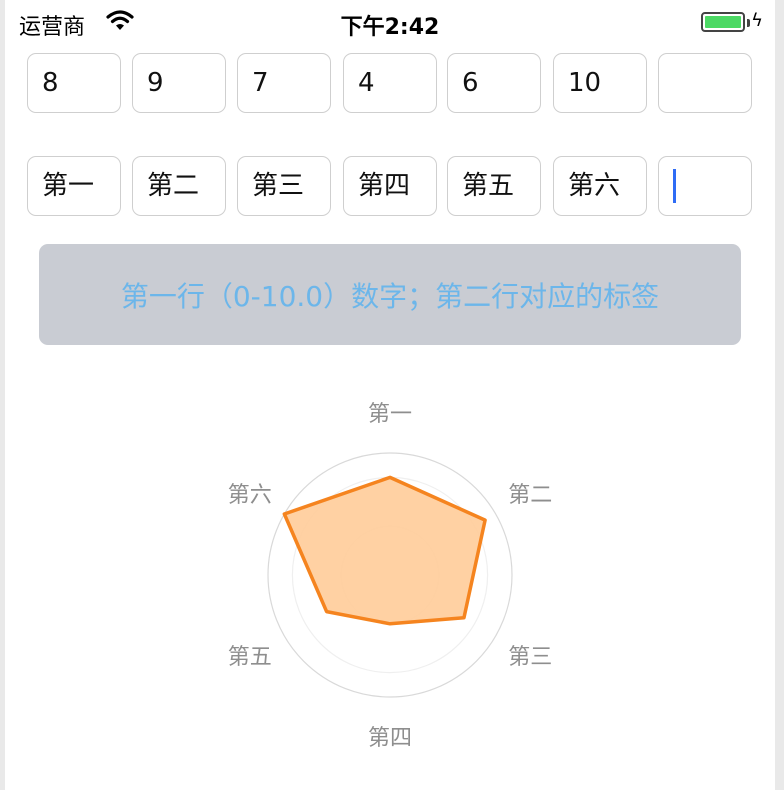 Image resolution: width=784 pixels, height=790 pixels. I want to click on radar-axis-label-5: 第五, so click(250, 657).